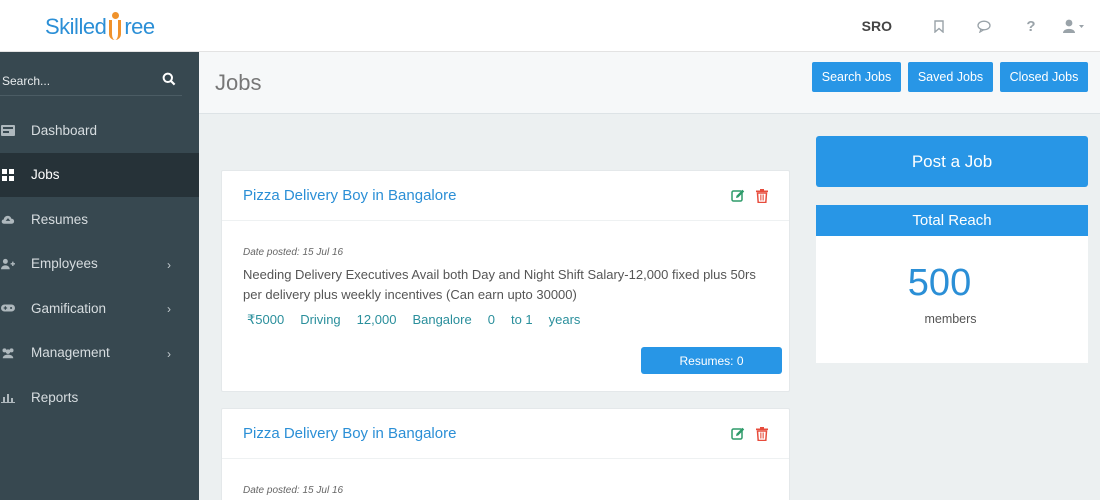  Describe the element at coordinates (856, 77) in the screenshot. I see `search-jobs-button: Search Jobs` at that location.